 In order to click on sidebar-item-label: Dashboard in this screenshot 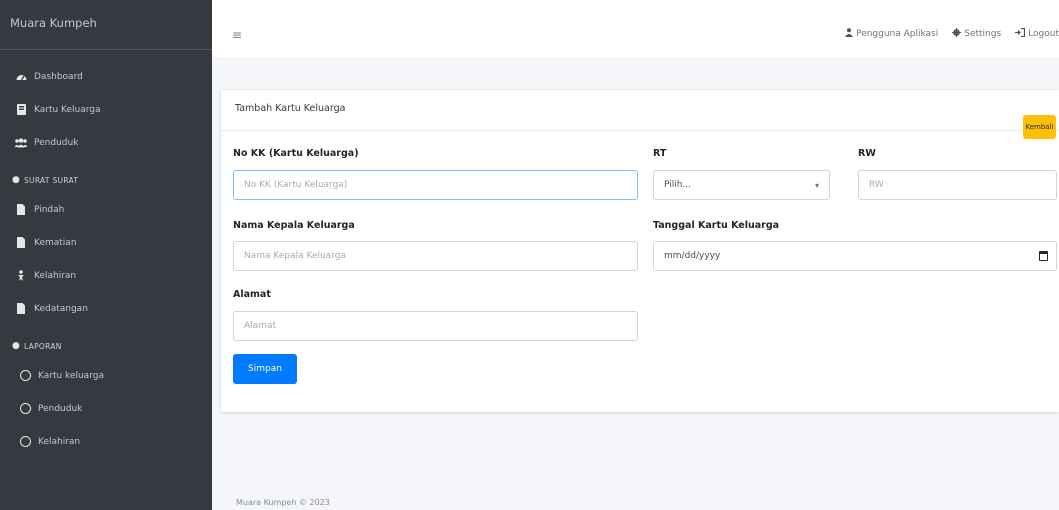, I will do `click(58, 76)`.